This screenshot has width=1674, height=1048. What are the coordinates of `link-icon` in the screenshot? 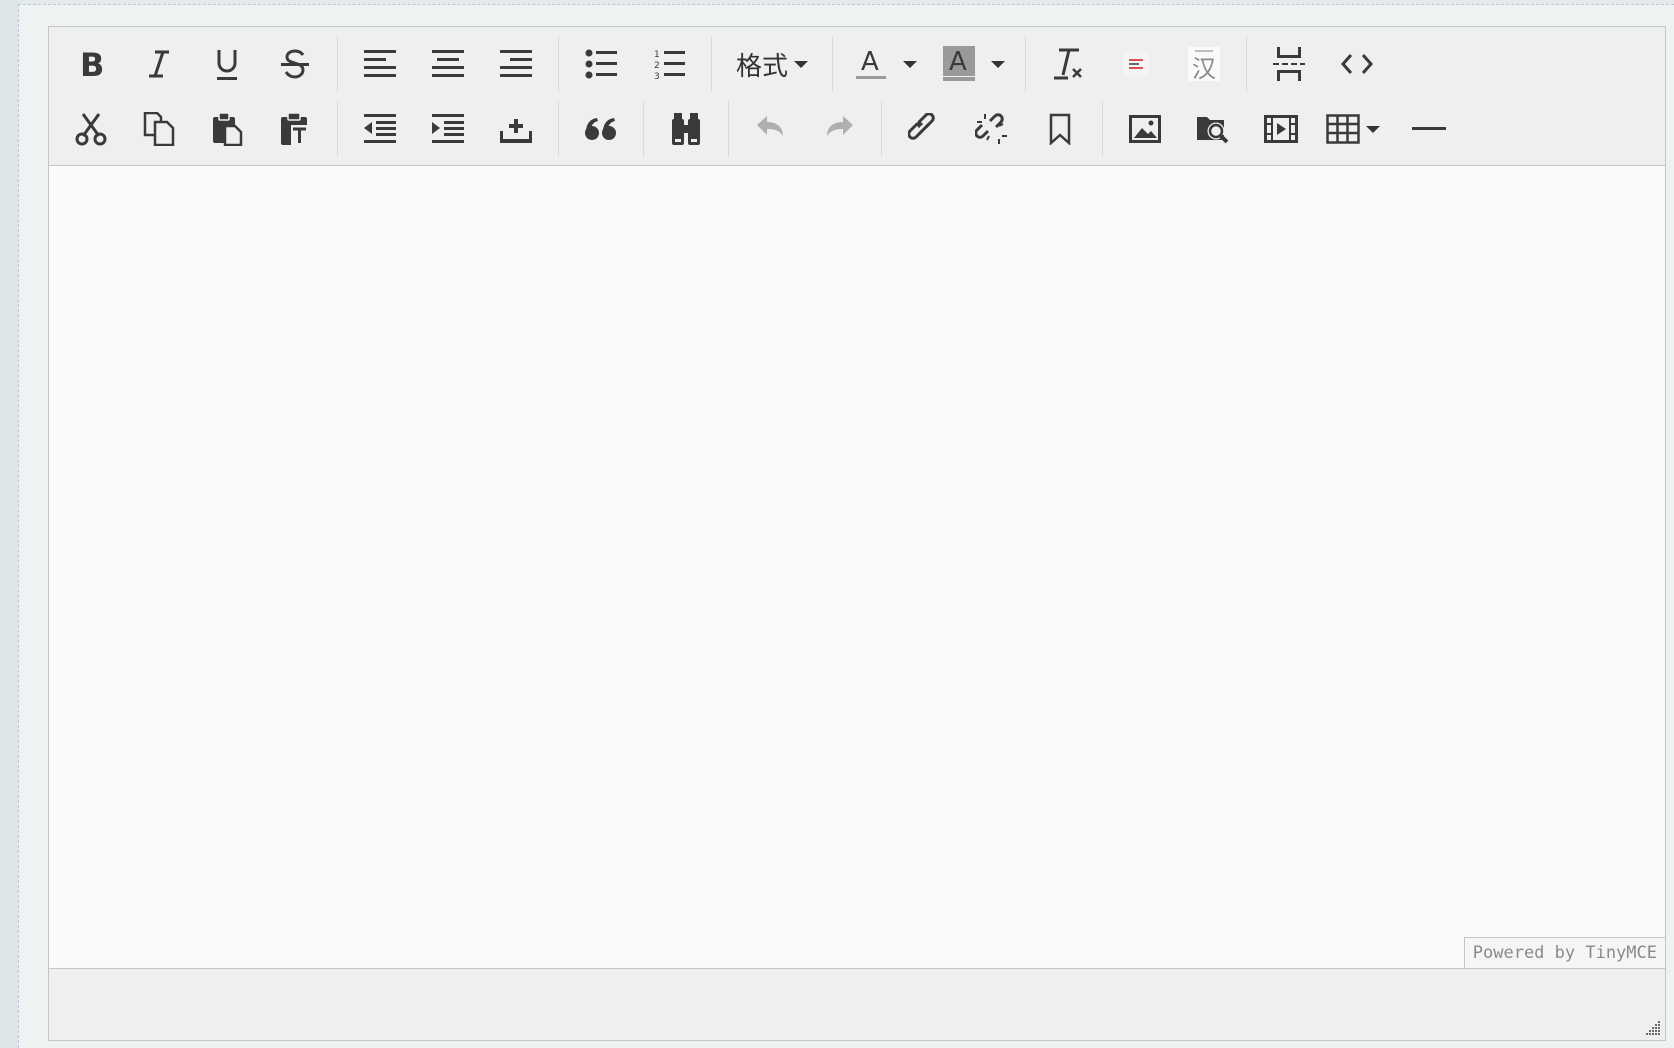 It's located at (921, 126).